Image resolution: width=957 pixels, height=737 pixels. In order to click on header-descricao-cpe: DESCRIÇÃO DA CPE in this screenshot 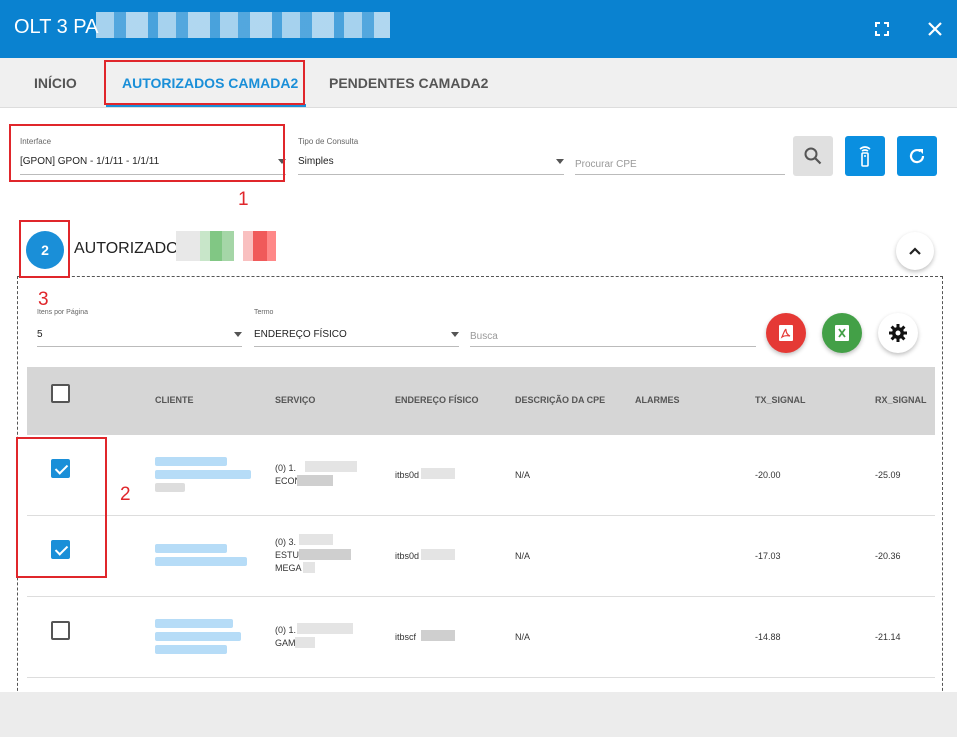, I will do `click(560, 400)`.